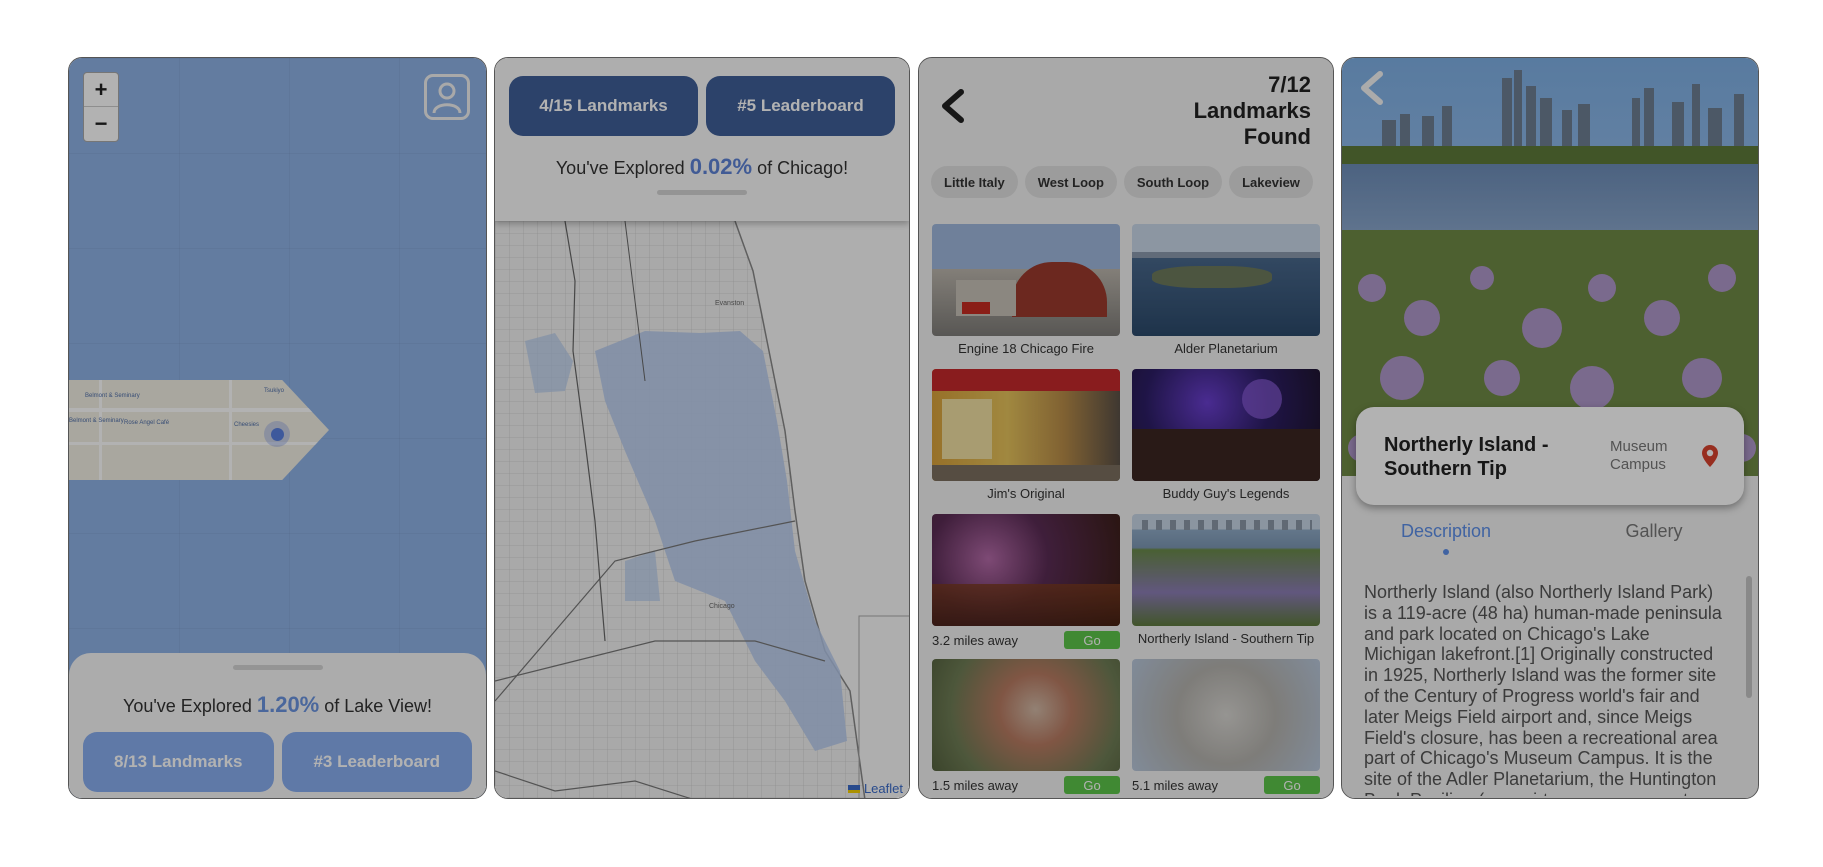 This screenshot has height=867, width=1823. I want to click on zoom-out-button: −, so click(101, 124).